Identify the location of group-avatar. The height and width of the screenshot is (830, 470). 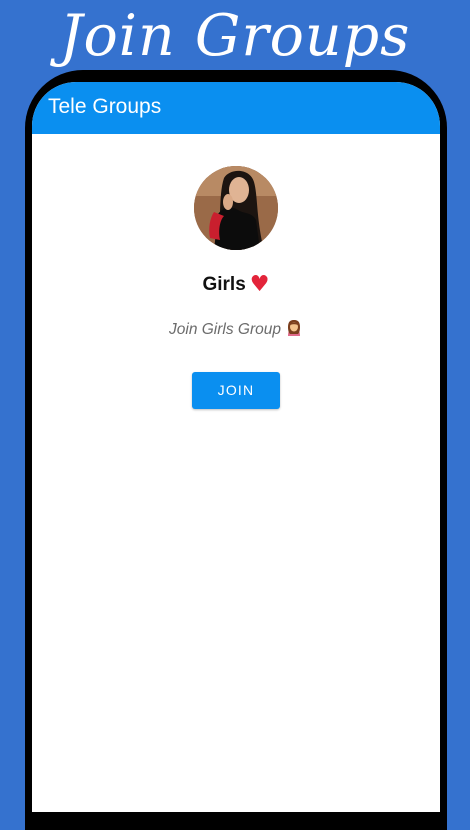
(236, 208).